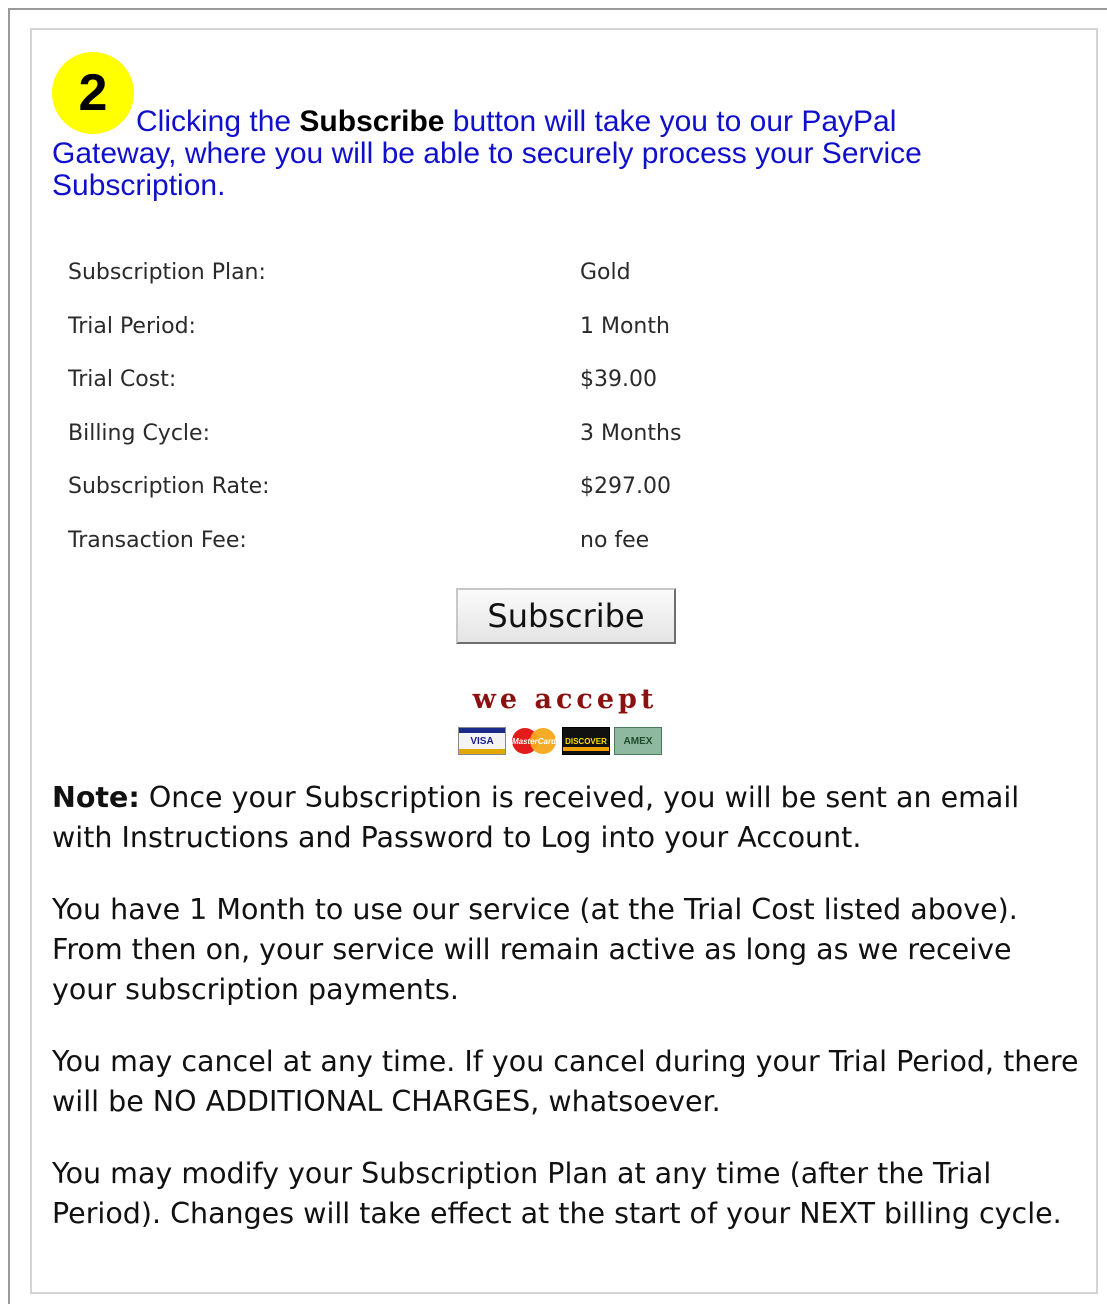  I want to click on amex-card-text: AMEX, so click(638, 741).